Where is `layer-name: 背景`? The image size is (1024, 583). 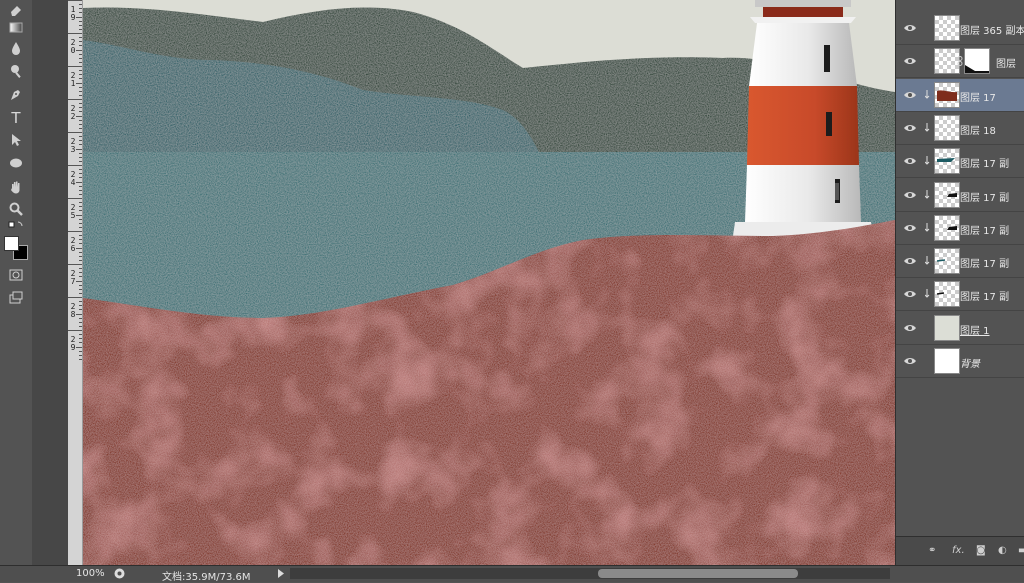 layer-name: 背景 is located at coordinates (970, 364).